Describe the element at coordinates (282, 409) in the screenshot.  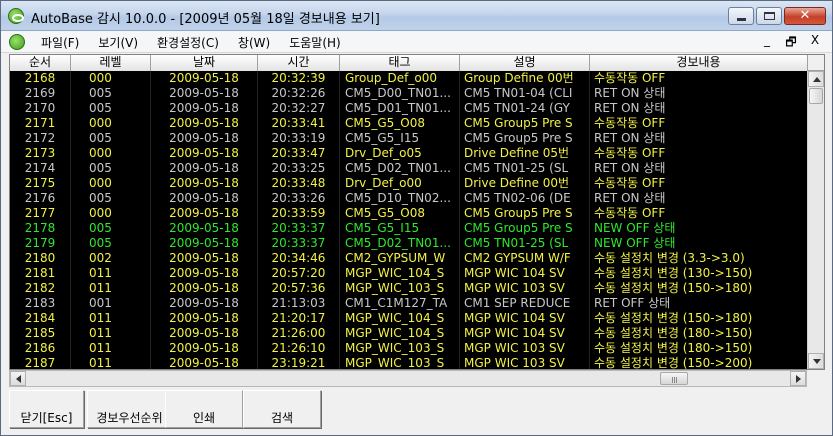
I see `search-button: 검색` at that location.